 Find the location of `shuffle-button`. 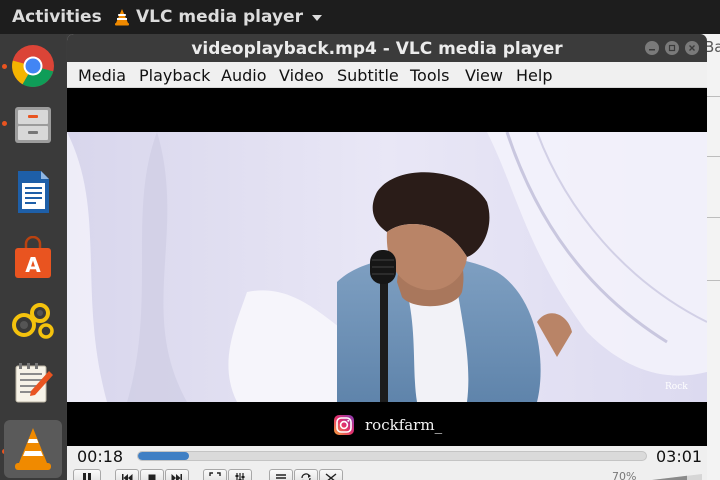

shuffle-button is located at coordinates (331, 474).